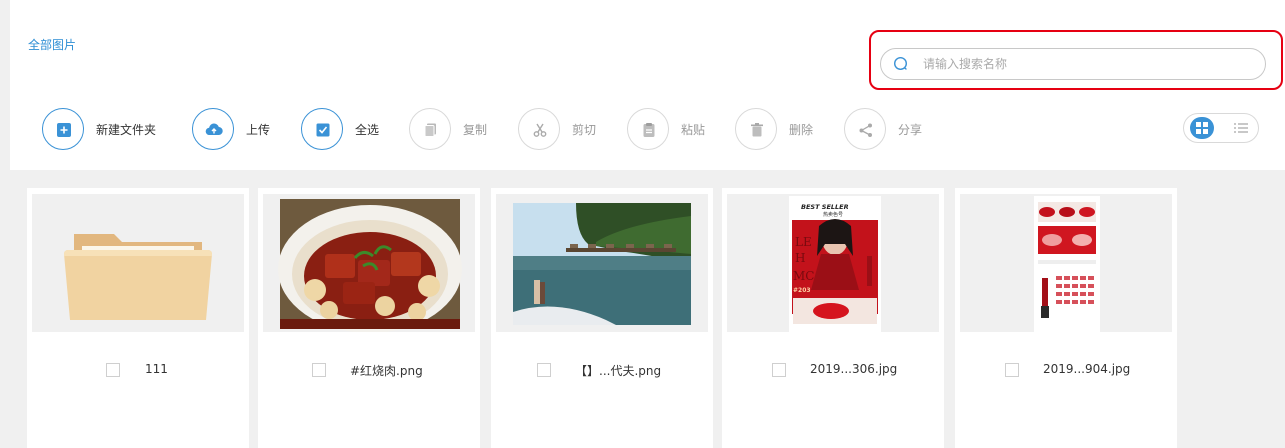 This screenshot has height=448, width=1285. Describe the element at coordinates (693, 130) in the screenshot. I see `paste-label: 粘贴` at that location.